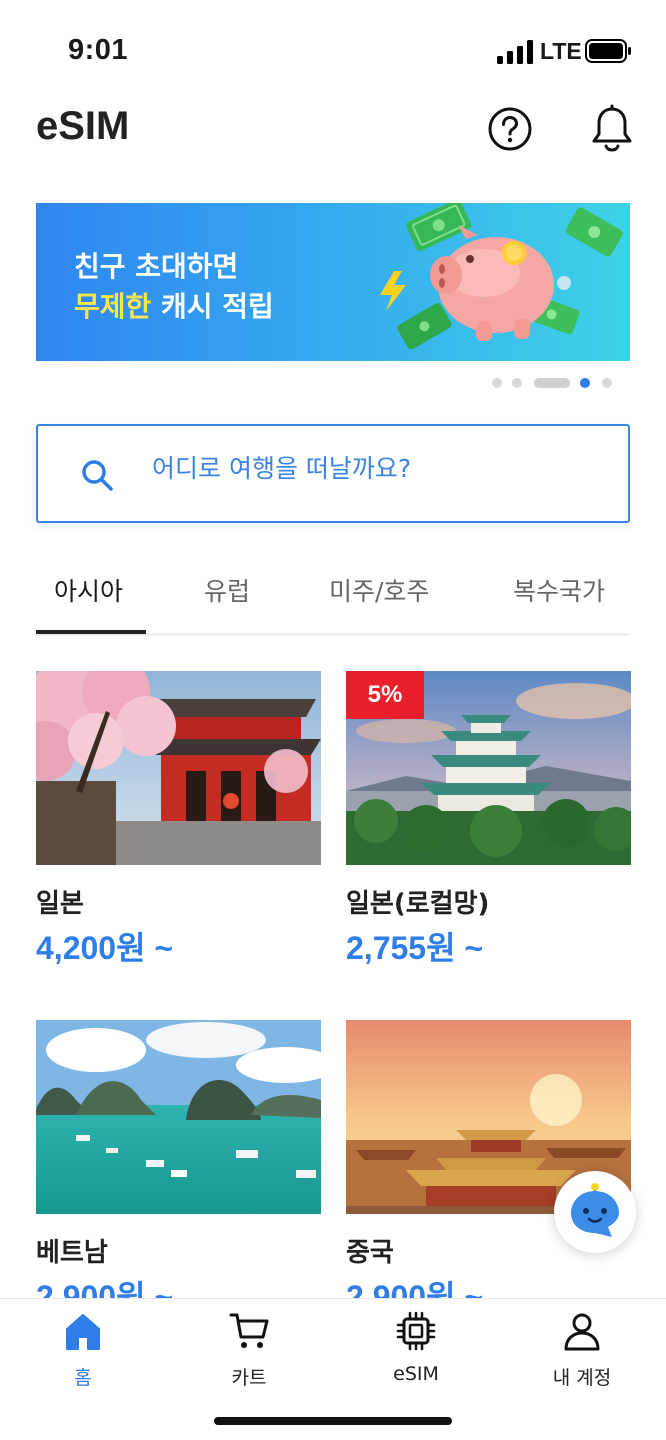  I want to click on nav-label: 홈, so click(83, 1378).